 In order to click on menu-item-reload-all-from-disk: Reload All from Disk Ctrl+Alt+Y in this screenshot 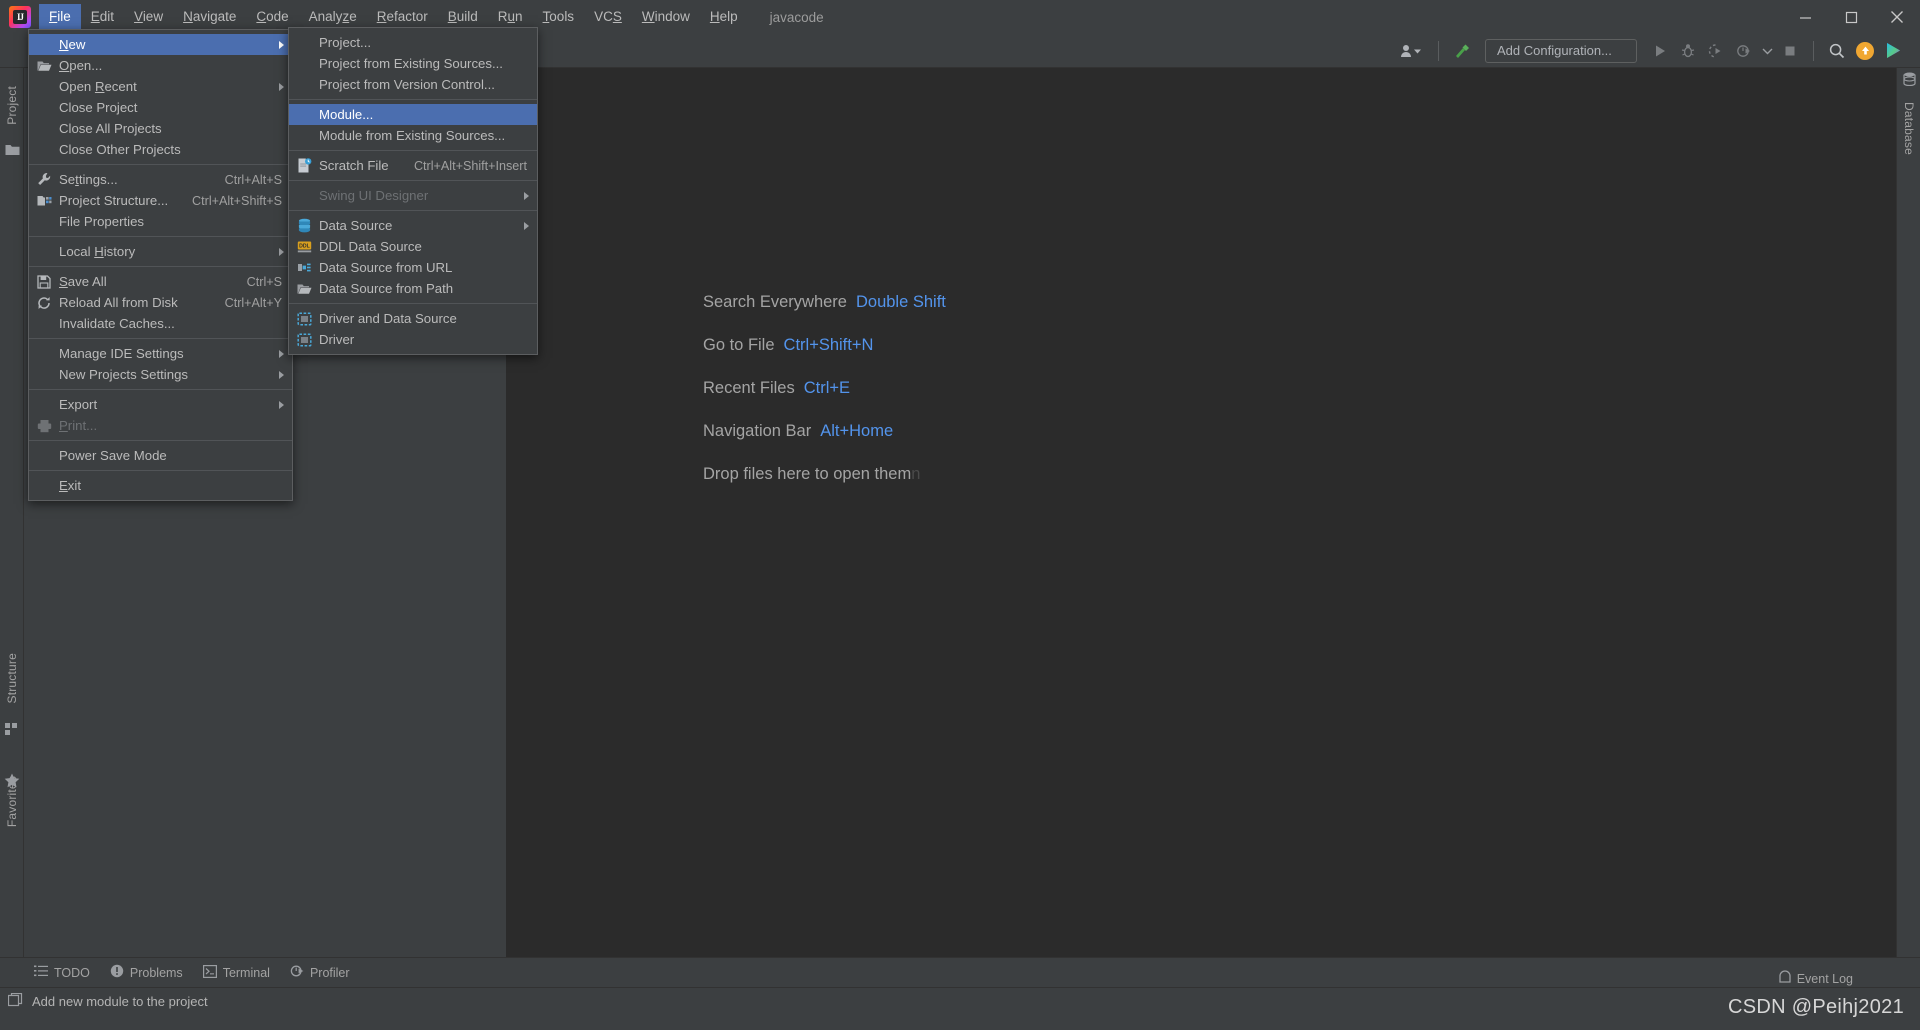, I will do `click(160, 302)`.